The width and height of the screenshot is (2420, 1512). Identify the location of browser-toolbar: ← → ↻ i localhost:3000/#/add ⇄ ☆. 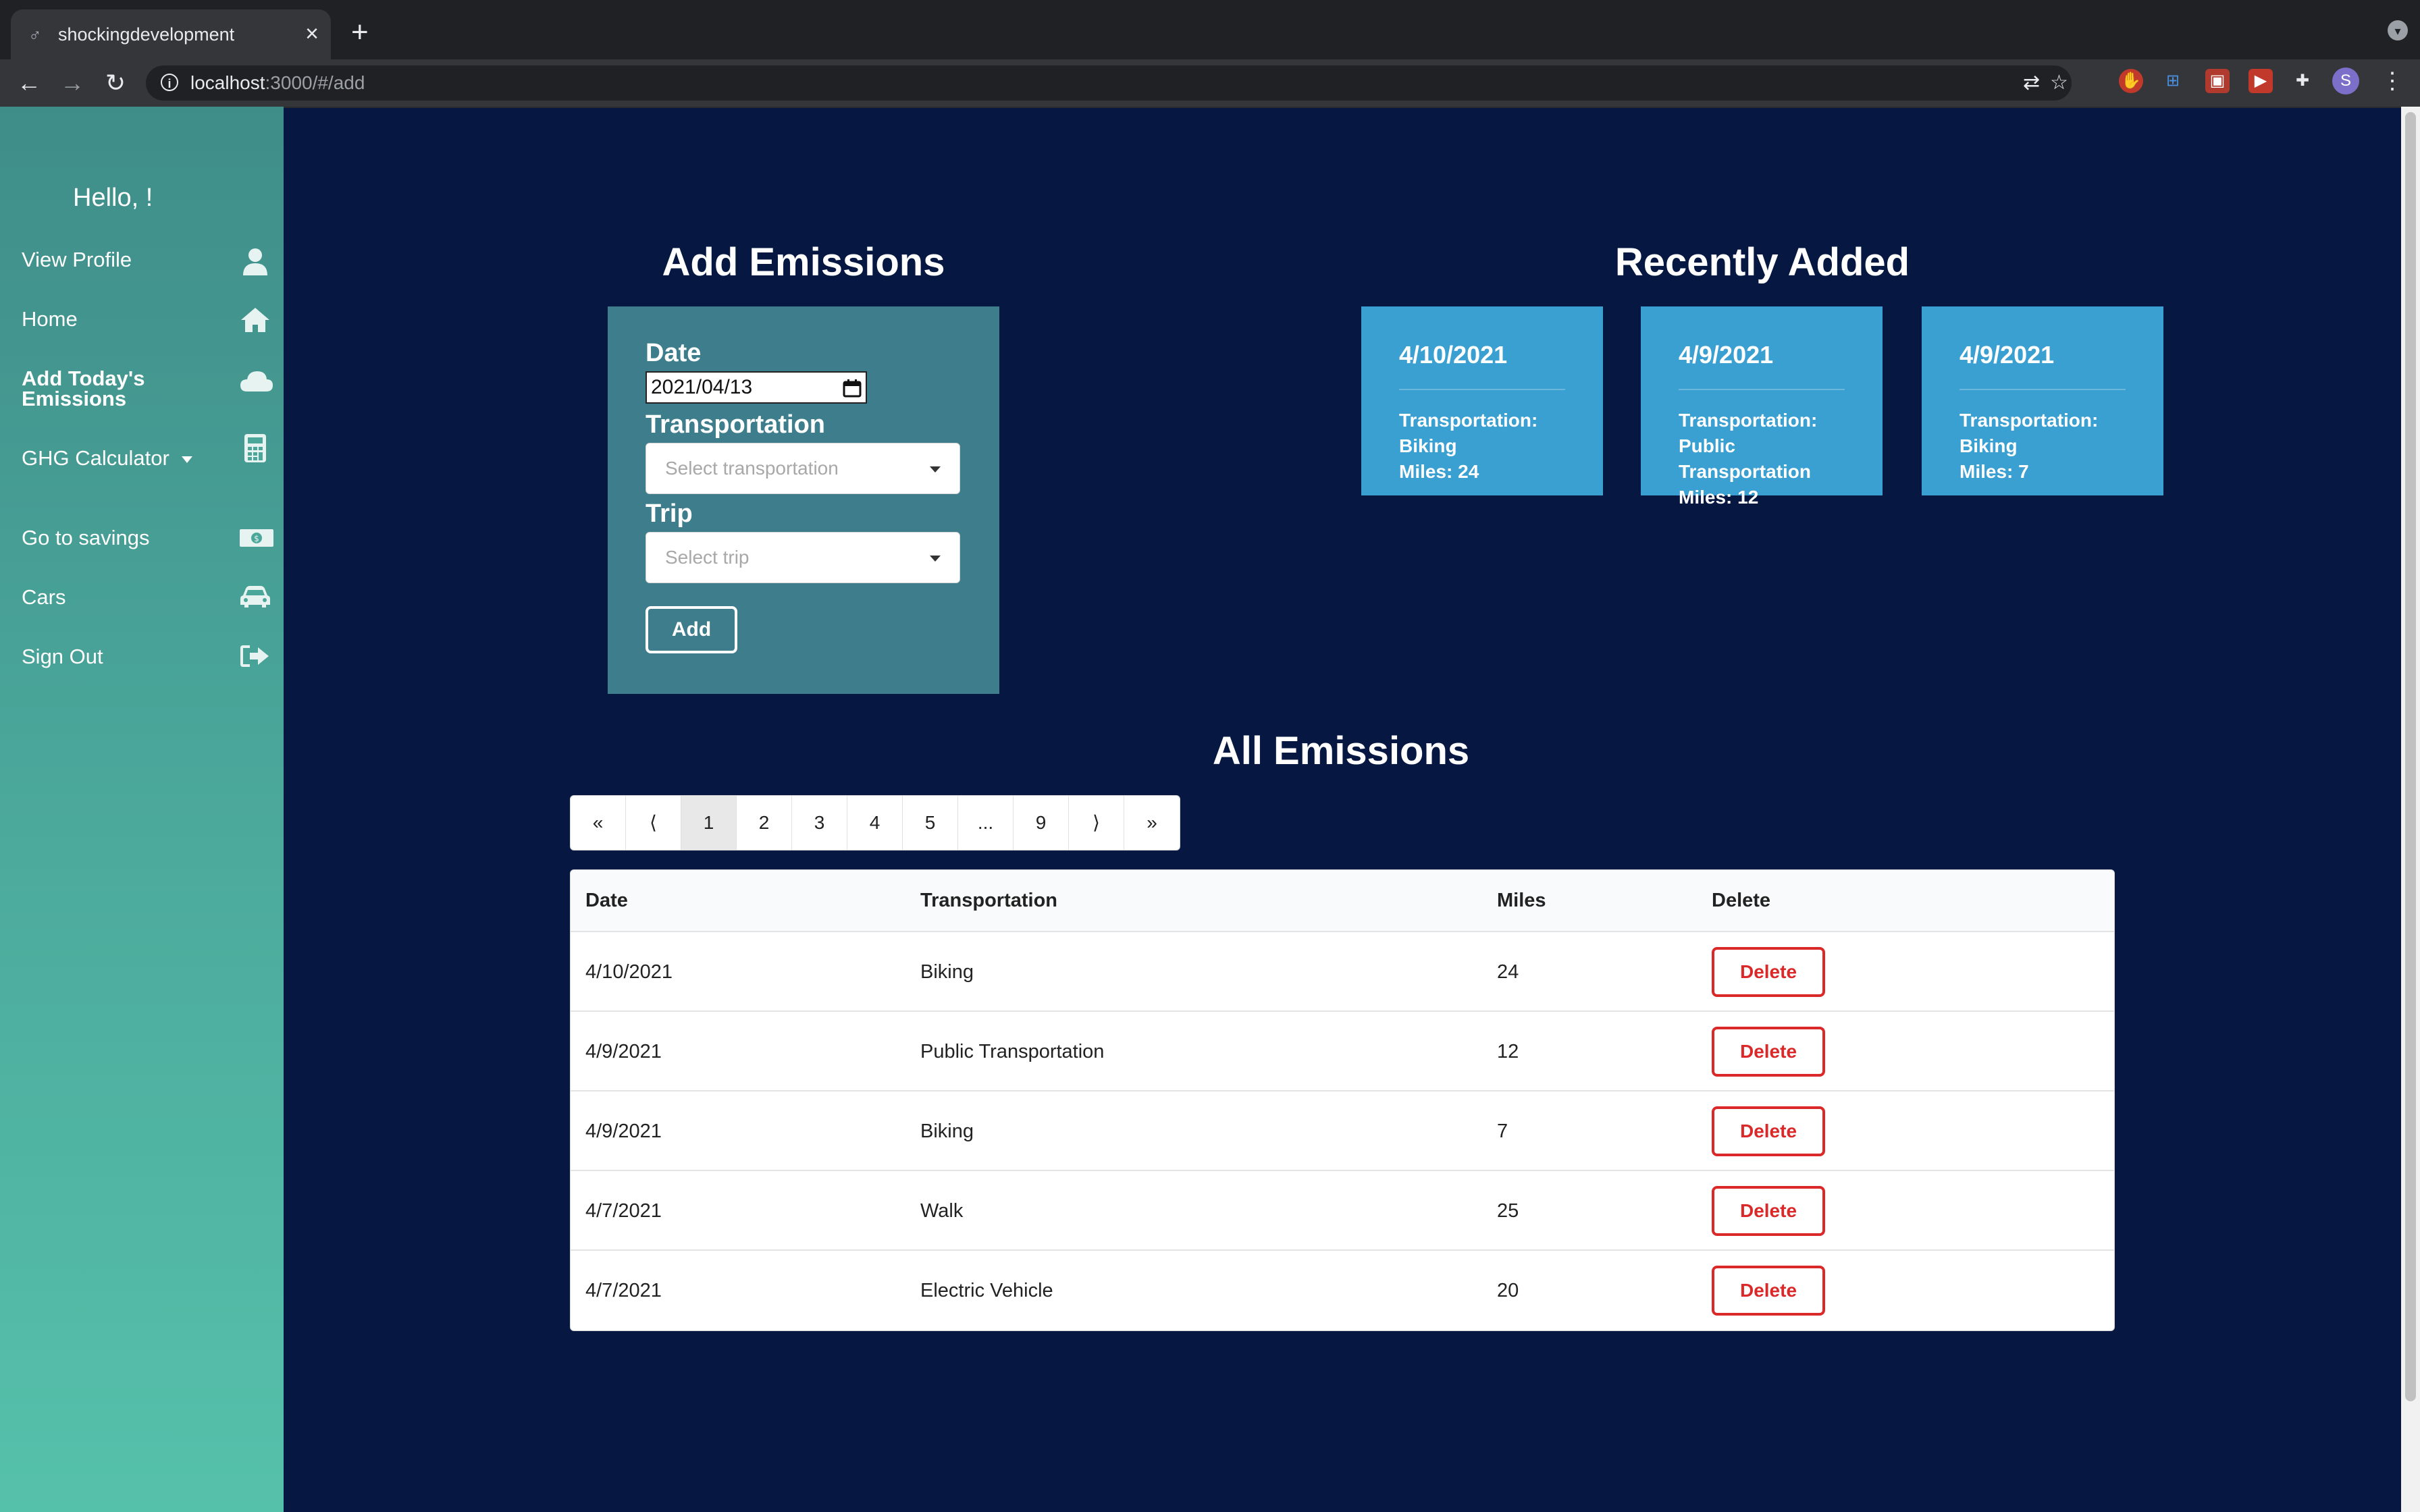
(1210, 83).